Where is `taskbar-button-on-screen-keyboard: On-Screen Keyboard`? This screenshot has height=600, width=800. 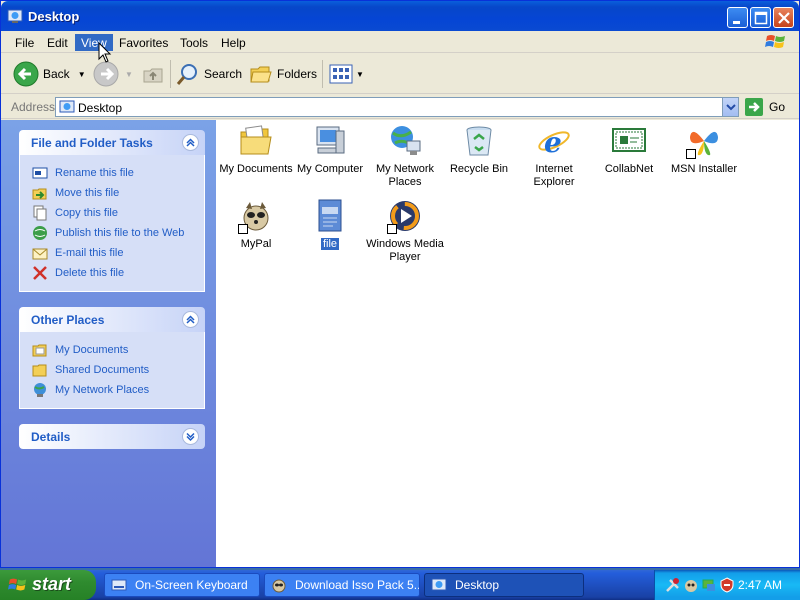 taskbar-button-on-screen-keyboard: On-Screen Keyboard is located at coordinates (182, 585).